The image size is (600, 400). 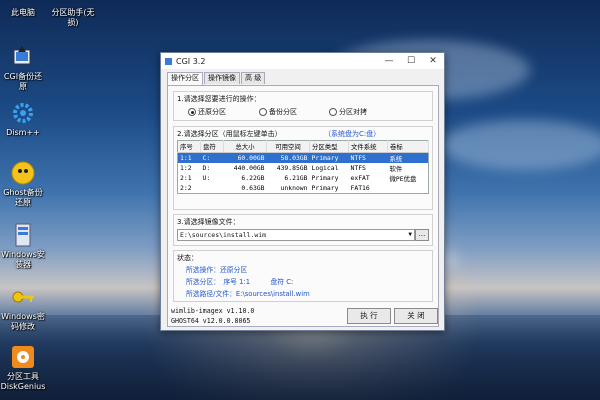 What do you see at coordinates (296, 178) in the screenshot?
I see `cell-free-space: 6.21GB` at bounding box center [296, 178].